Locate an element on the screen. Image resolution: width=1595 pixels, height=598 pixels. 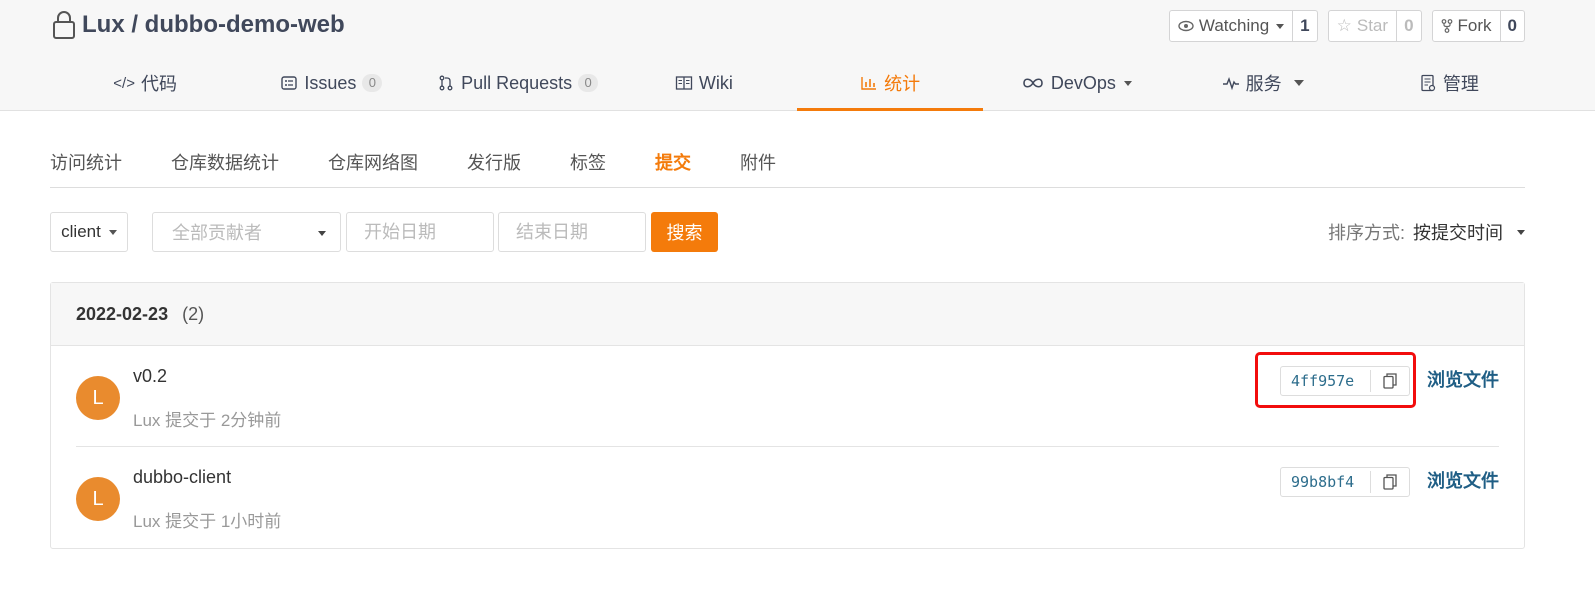
author-select: 全部贡献者 is located at coordinates (246, 232).